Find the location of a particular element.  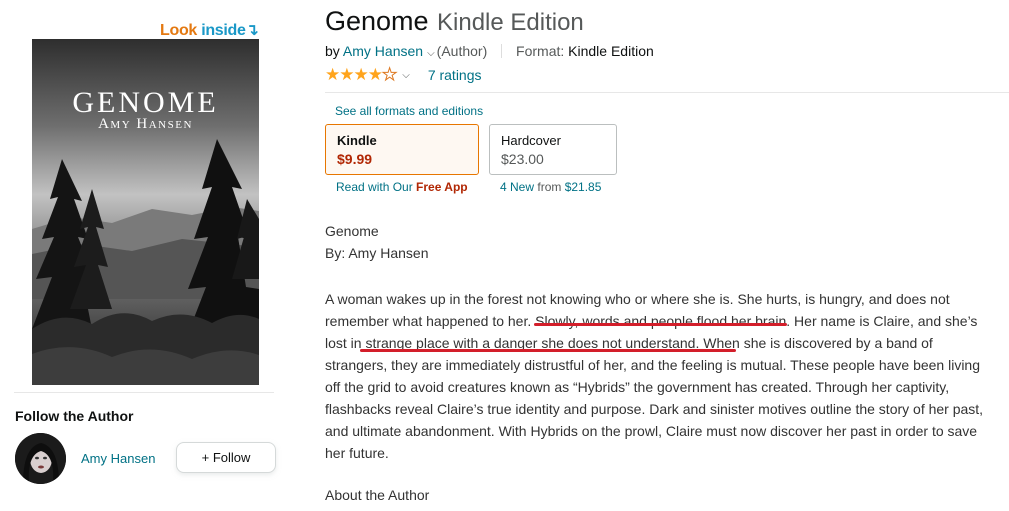

format-option-hardcover: Hardcover $23.00 is located at coordinates (553, 149).